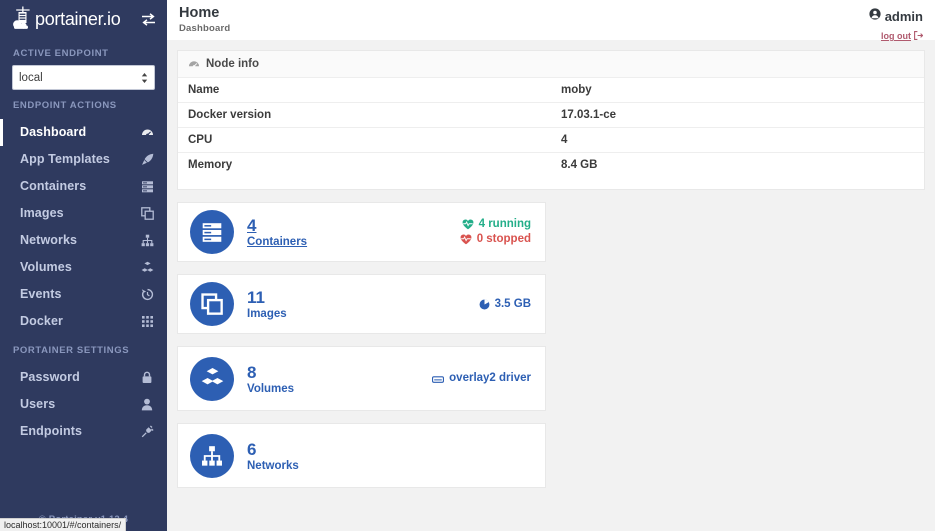 The height and width of the screenshot is (531, 935). I want to click on stat-card-containers: 4 Containers 4 running 0 stopped, so click(361, 232).